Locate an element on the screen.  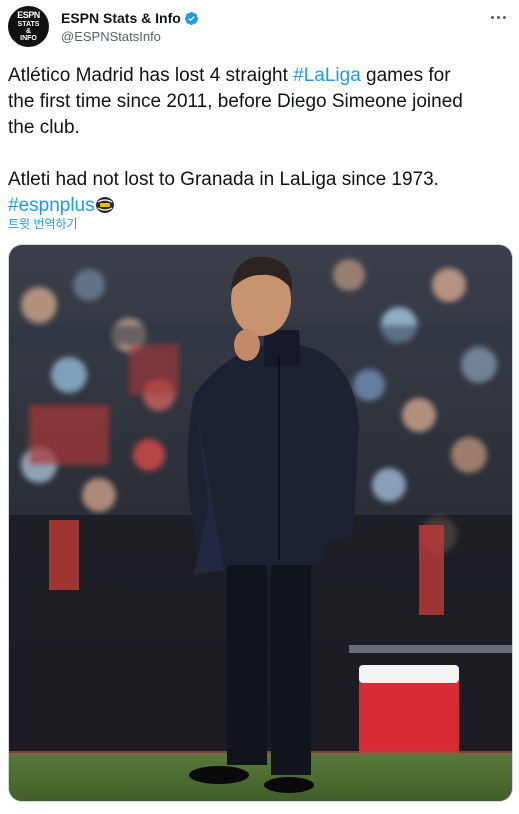
avatar-text-line: & is located at coordinates (28, 31).